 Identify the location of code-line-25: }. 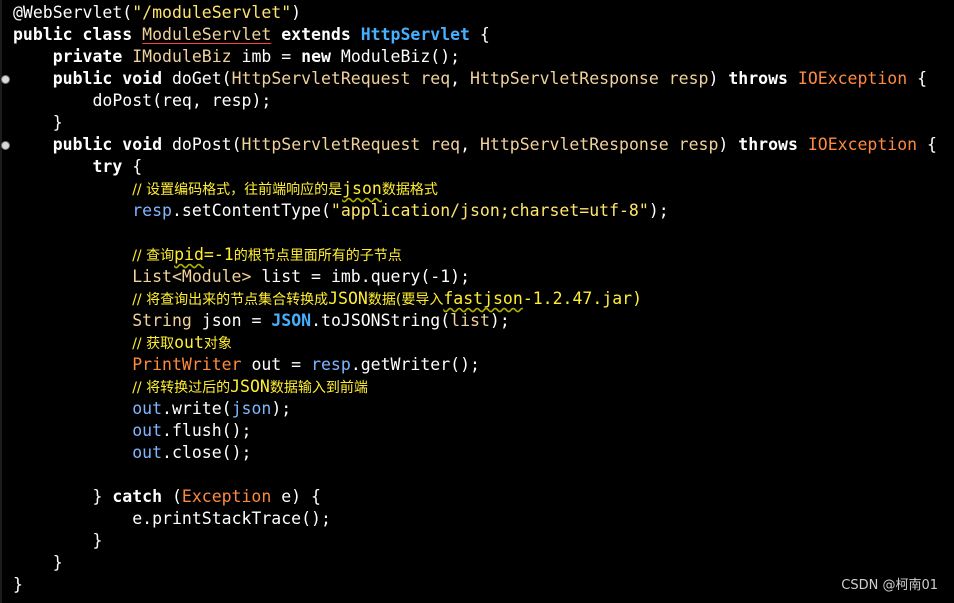
(58, 540).